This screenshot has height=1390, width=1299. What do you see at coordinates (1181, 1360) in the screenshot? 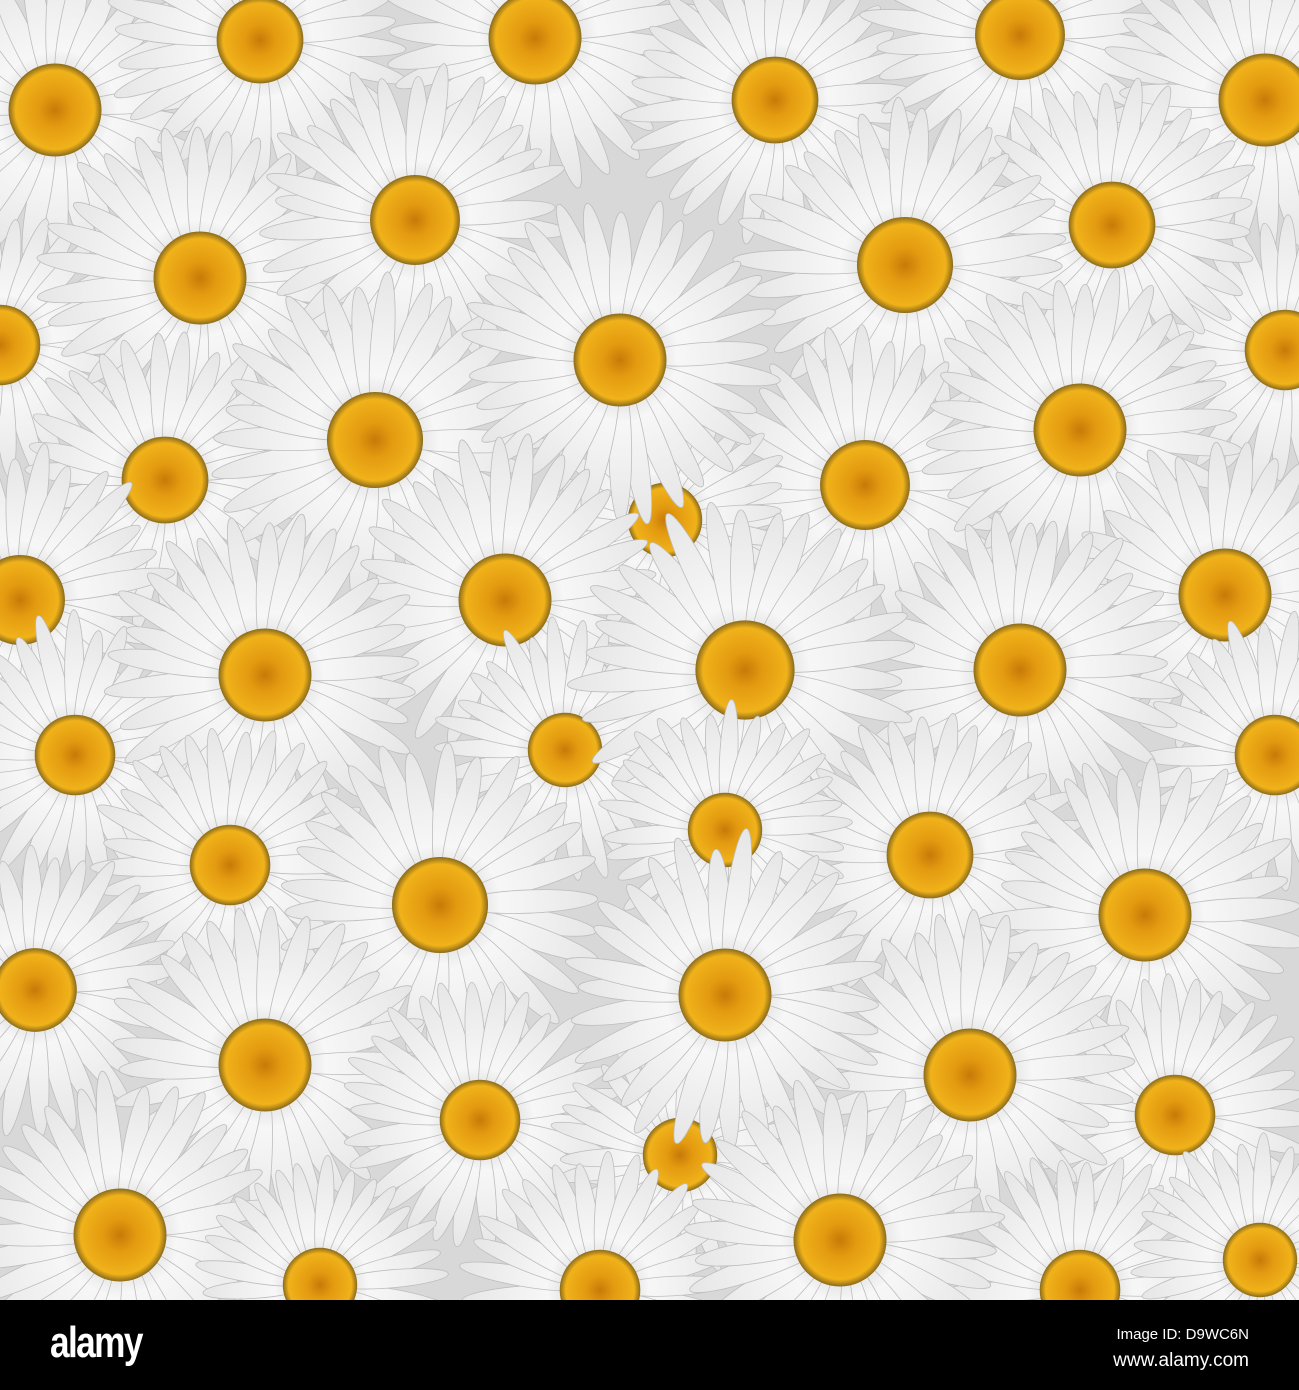
I see `website-url: www.alamy.com` at bounding box center [1181, 1360].